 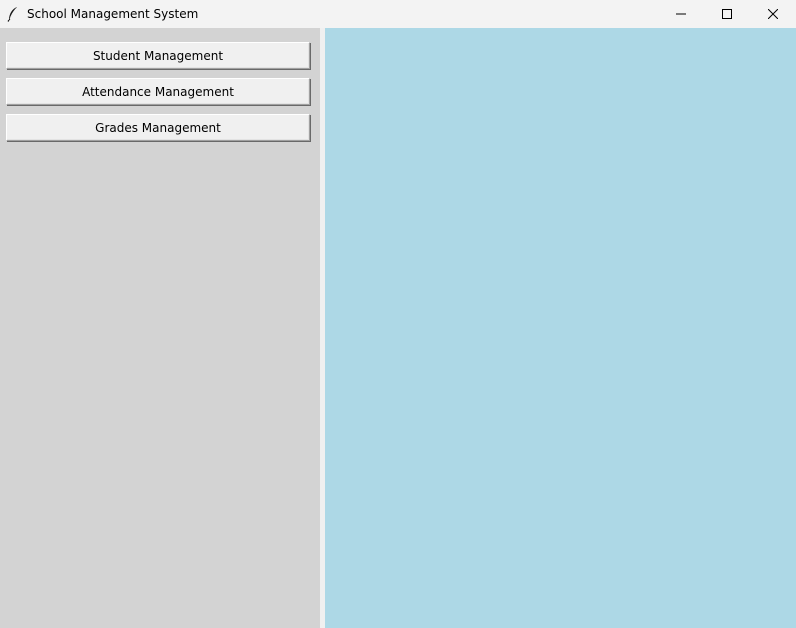 I want to click on minimize-icon, so click(x=681, y=14).